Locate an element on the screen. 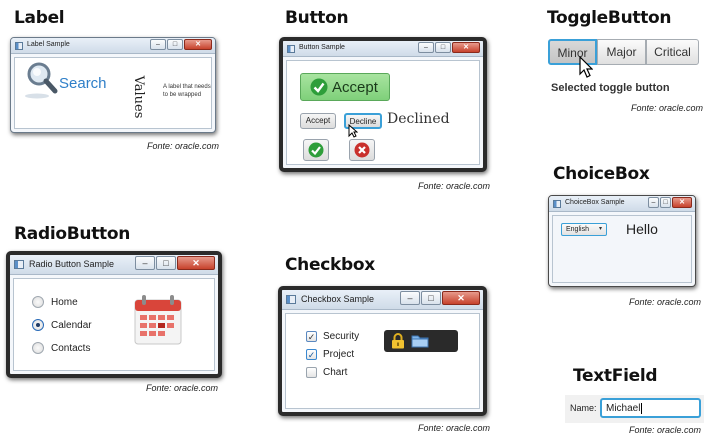  radio-label: Calendar is located at coordinates (71, 325).